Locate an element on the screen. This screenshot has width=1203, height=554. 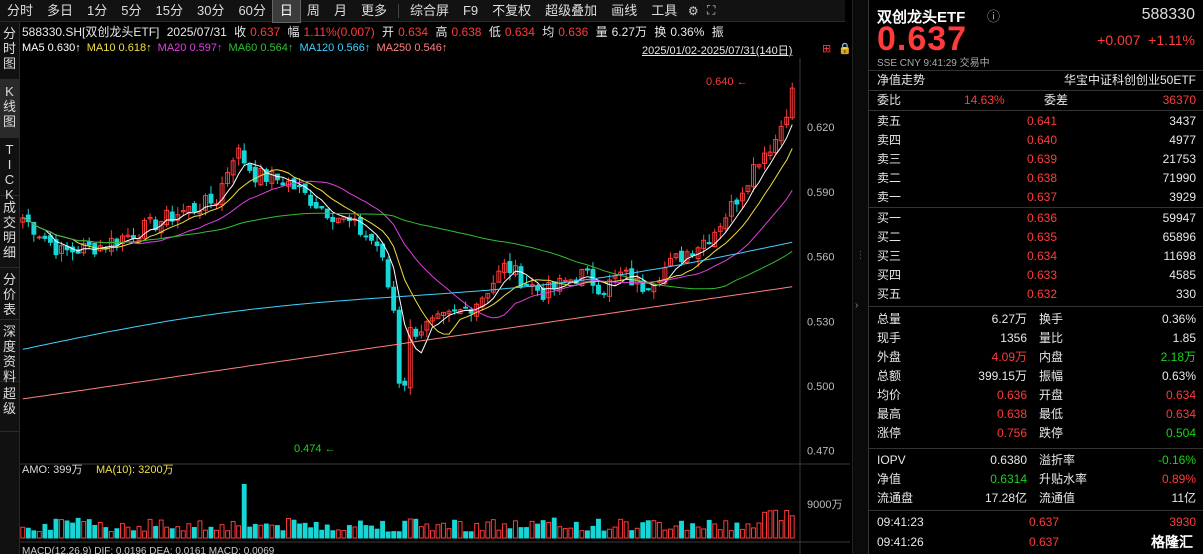
toolbar-tool: 画线 is located at coordinates (624, 11).